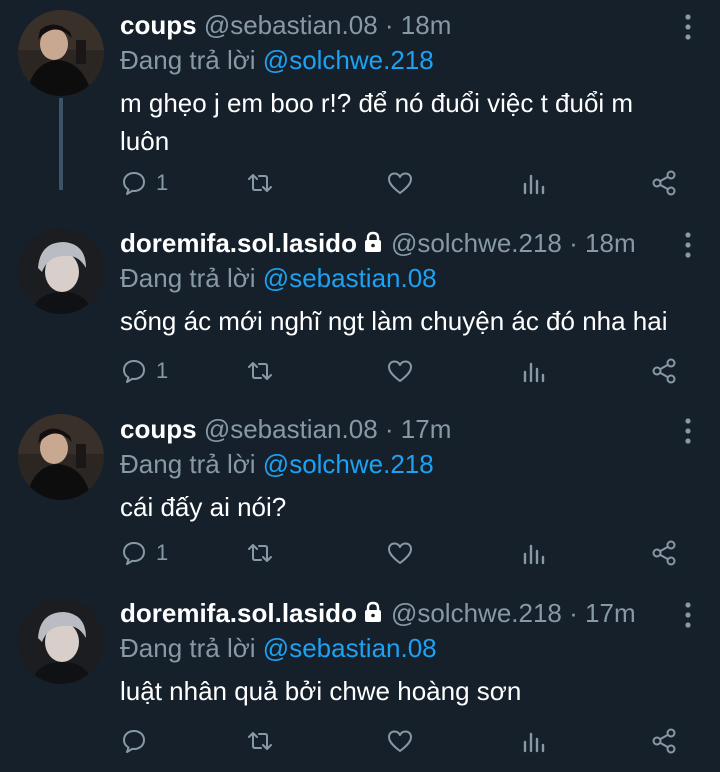 The image size is (720, 772). Describe the element at coordinates (321, 691) in the screenshot. I see `tweet-text: luật nhân quả bởi chwe hoàng sơn` at that location.